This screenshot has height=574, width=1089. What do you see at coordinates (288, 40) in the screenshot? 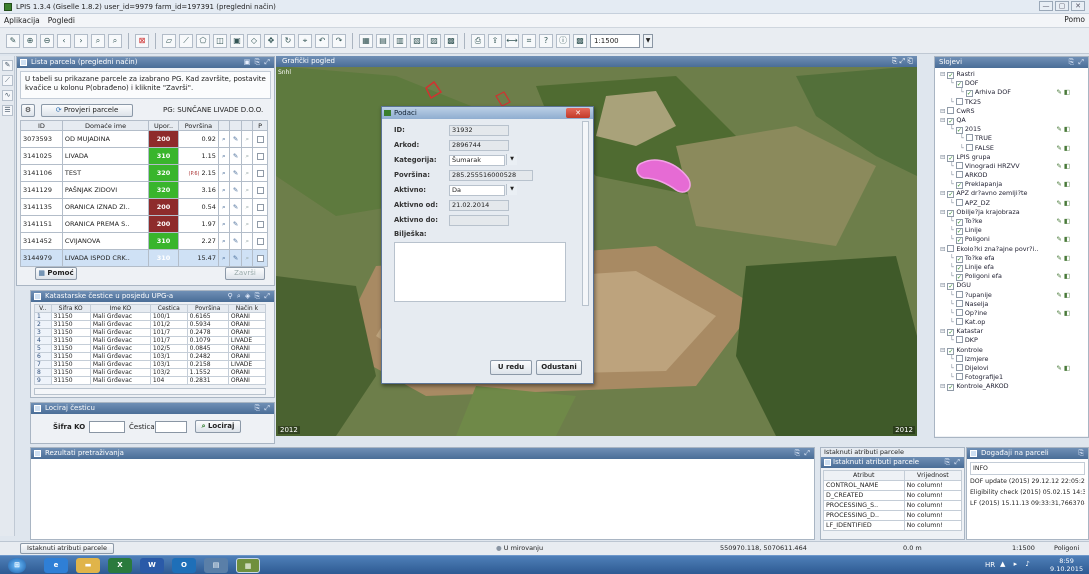
I see `rotate-icon: ↻` at bounding box center [288, 40].